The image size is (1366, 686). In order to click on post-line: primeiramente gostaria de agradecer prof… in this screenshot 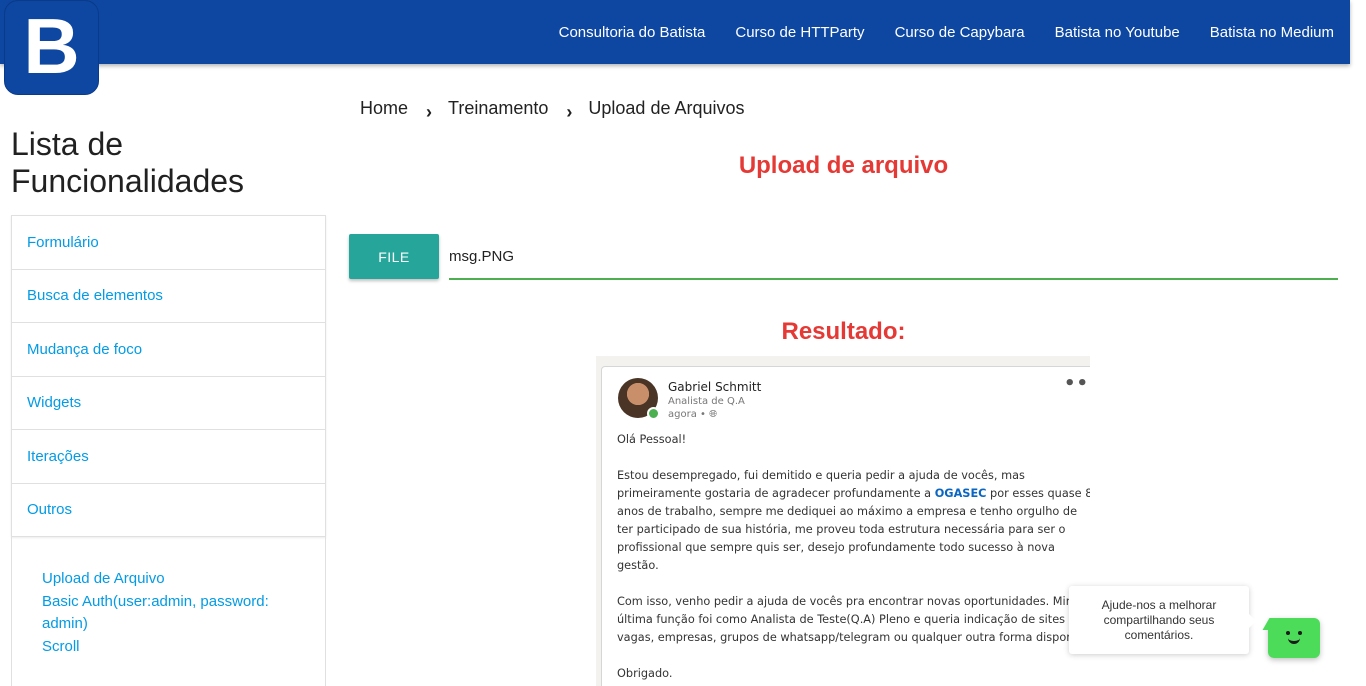, I will do `click(853, 494)`.